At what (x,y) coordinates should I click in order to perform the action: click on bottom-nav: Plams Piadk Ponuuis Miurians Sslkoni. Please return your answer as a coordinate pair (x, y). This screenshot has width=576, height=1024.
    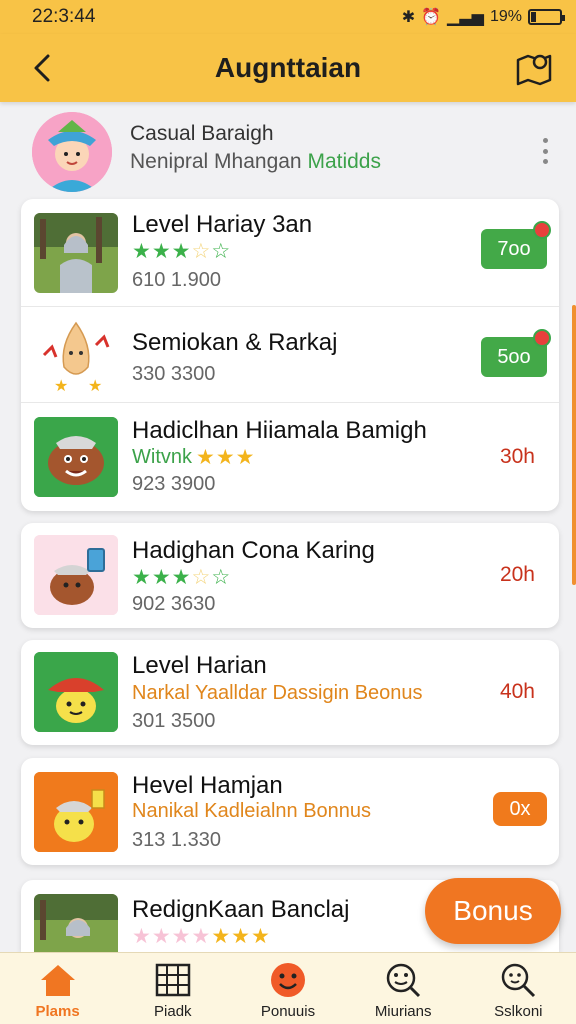
    Looking at the image, I should click on (288, 988).